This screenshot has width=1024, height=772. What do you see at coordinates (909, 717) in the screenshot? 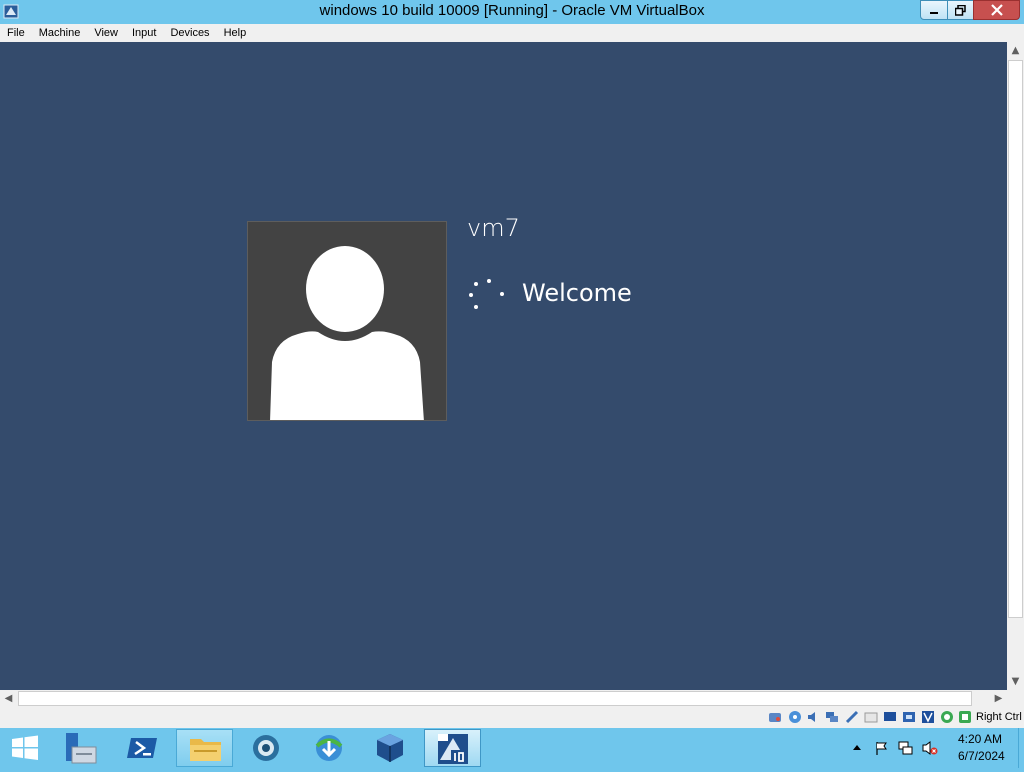
I see `video-capture-icon` at bounding box center [909, 717].